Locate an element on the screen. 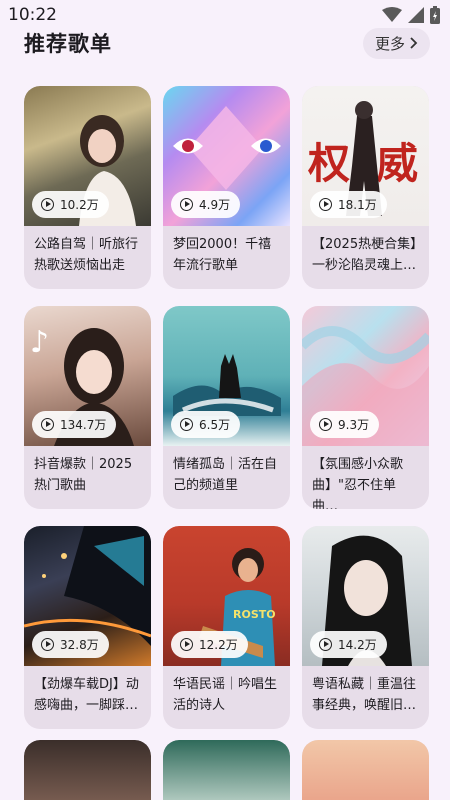  playlist-cover: 32.8万 is located at coordinates (87, 596).